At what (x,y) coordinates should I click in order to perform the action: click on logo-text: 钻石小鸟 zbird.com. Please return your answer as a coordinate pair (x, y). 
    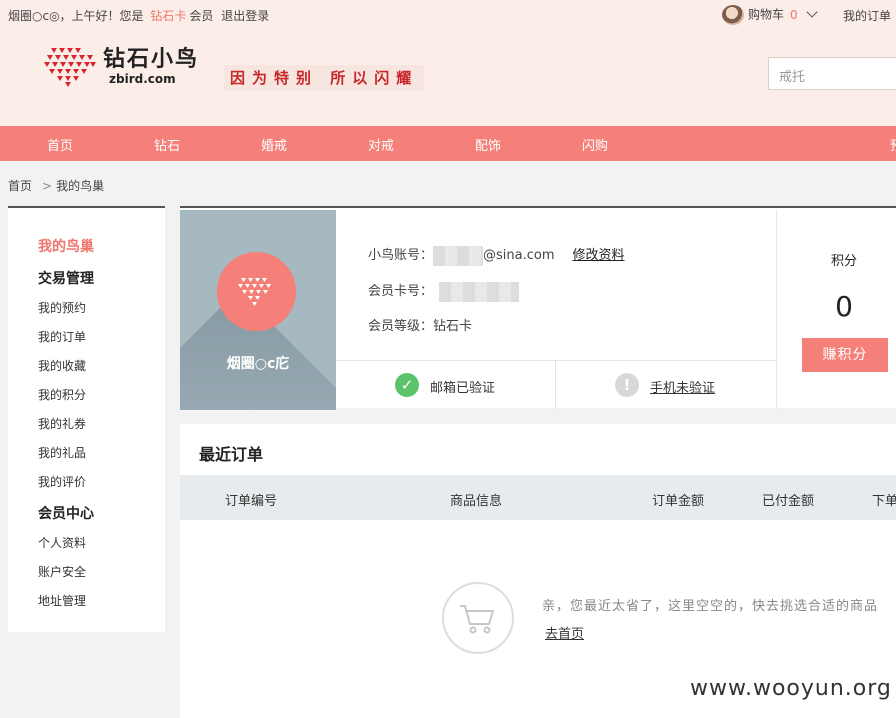
    Looking at the image, I should click on (151, 67).